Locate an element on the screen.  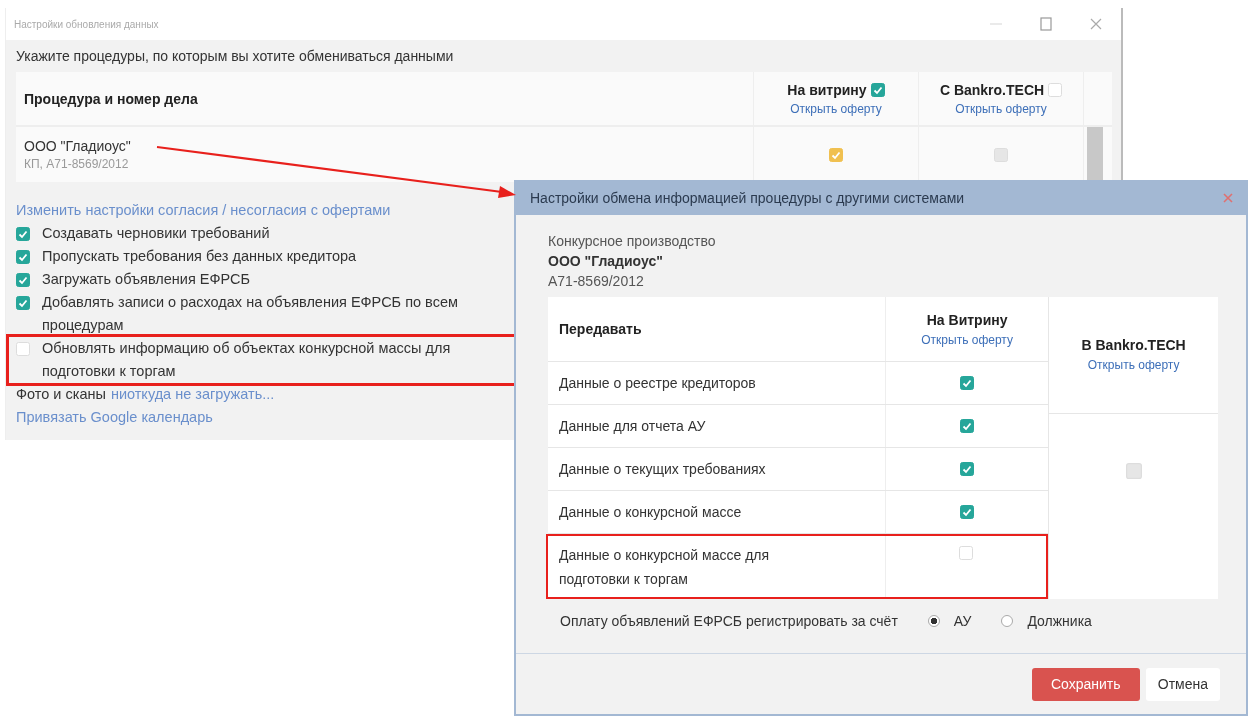
option-label: Пропускать требования без данных кредитора is located at coordinates (200, 256).